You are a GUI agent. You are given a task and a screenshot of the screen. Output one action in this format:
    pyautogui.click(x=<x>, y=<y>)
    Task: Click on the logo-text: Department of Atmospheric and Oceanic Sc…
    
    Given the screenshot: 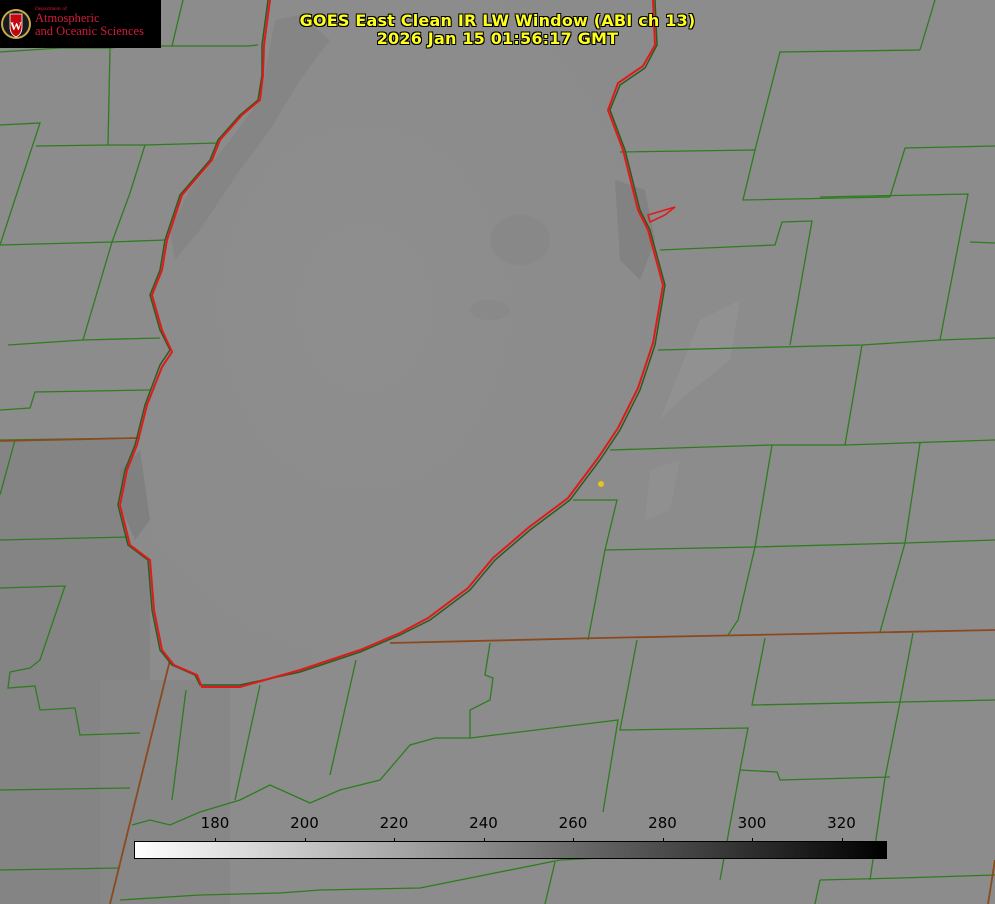 What is the action you would take?
    pyautogui.click(x=89, y=22)
    